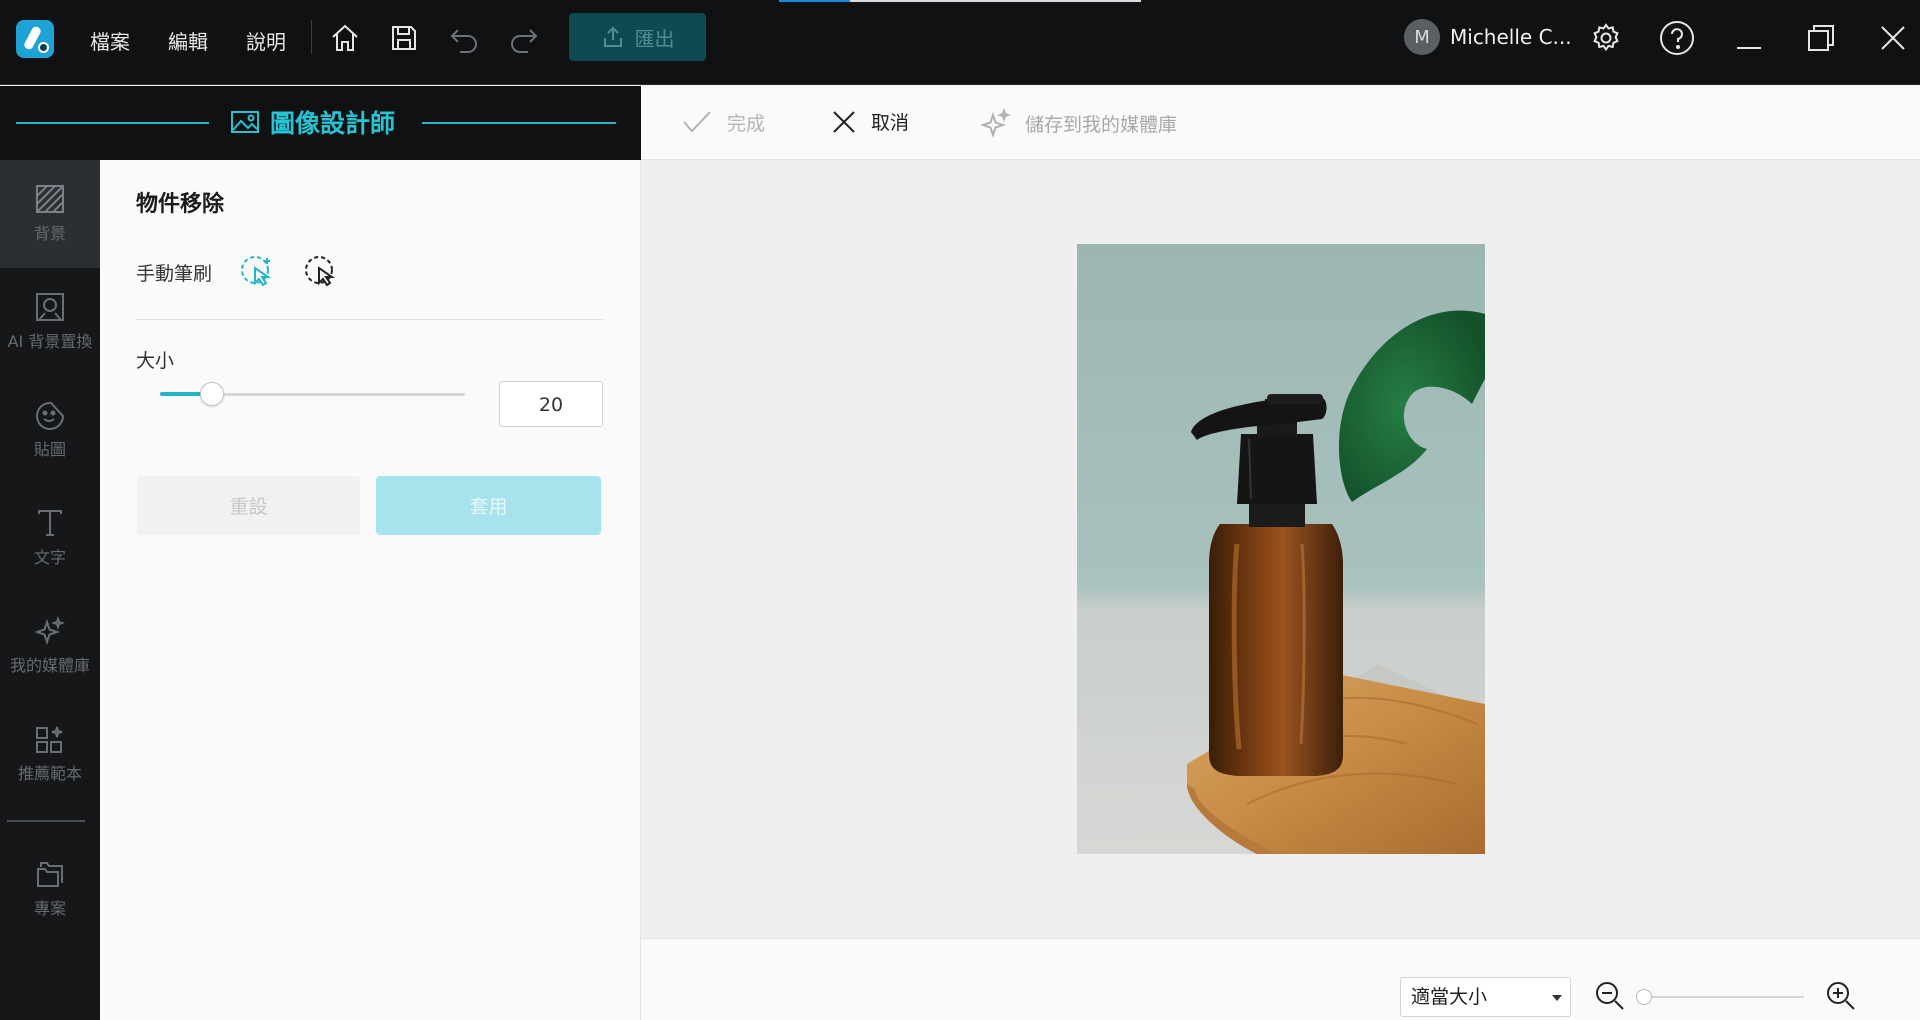 The image size is (1920, 1020). What do you see at coordinates (285, 42) in the screenshot?
I see `menu-help: 說明` at bounding box center [285, 42].